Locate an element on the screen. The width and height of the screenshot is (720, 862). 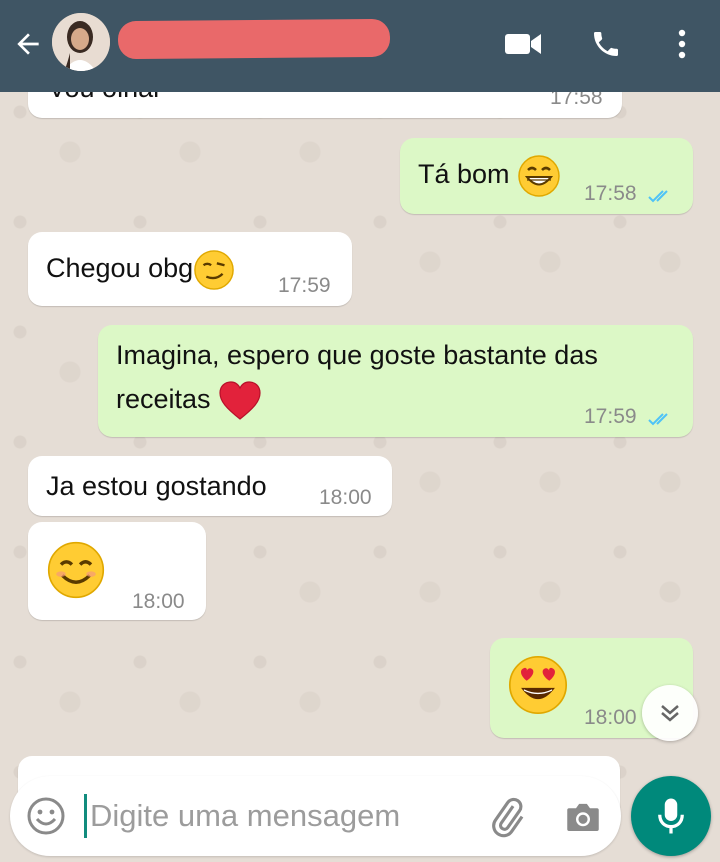
message-incoming: Ja estou gostando 18:00 is located at coordinates (210, 486).